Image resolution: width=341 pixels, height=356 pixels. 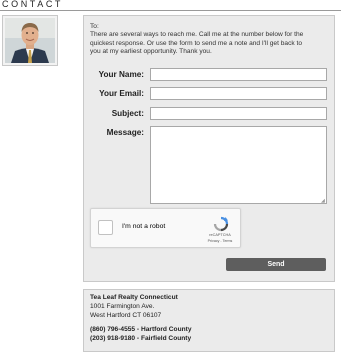 I want to click on page-title: CONTACT, so click(x=33, y=4).